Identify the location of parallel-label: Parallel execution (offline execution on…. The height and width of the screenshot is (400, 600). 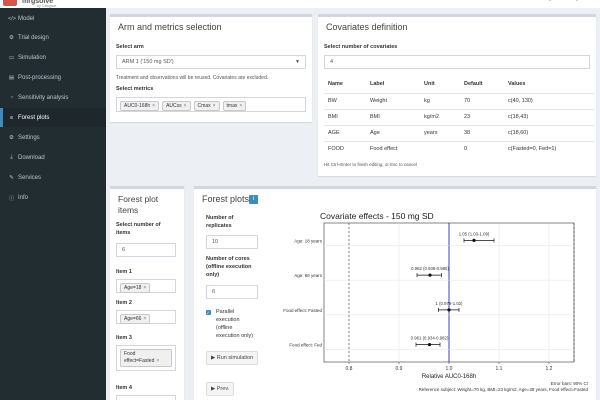
(234, 324).